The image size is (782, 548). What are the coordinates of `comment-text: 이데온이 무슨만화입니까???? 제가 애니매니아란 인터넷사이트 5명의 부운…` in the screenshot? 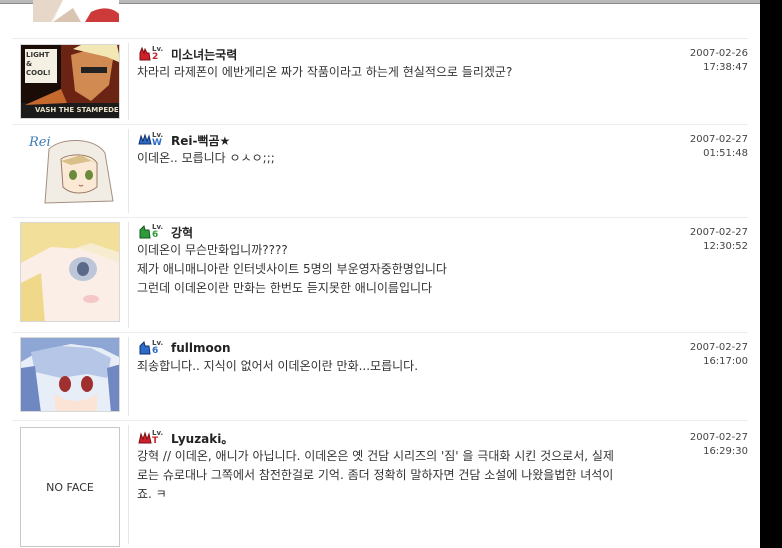 It's located at (396, 269).